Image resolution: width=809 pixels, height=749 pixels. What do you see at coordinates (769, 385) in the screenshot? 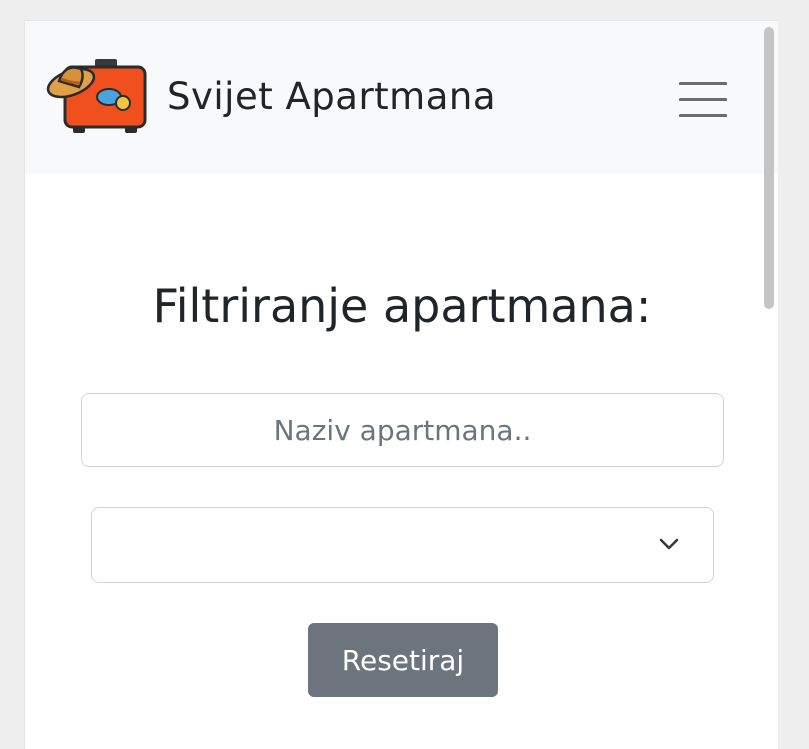
I see `scrollbar` at bounding box center [769, 385].